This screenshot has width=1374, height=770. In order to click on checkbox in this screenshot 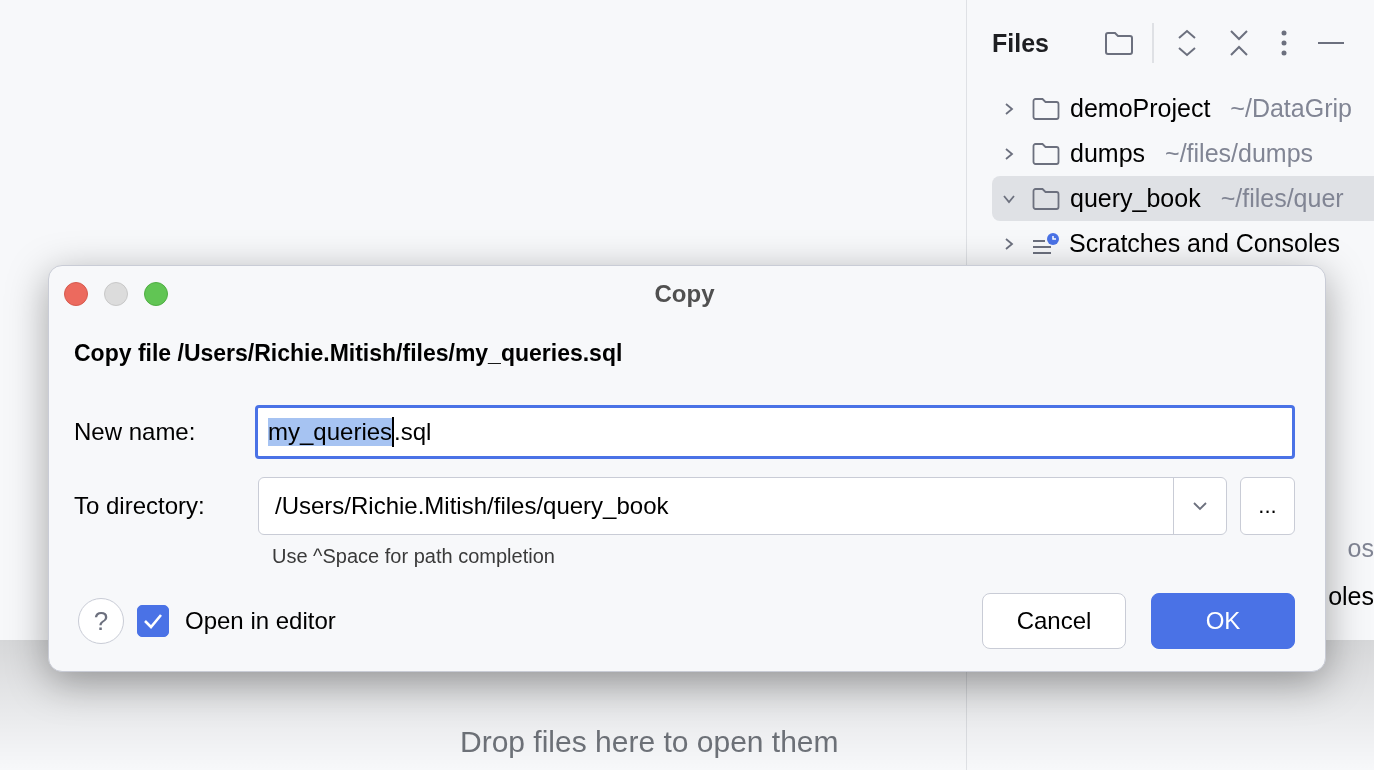, I will do `click(153, 621)`.